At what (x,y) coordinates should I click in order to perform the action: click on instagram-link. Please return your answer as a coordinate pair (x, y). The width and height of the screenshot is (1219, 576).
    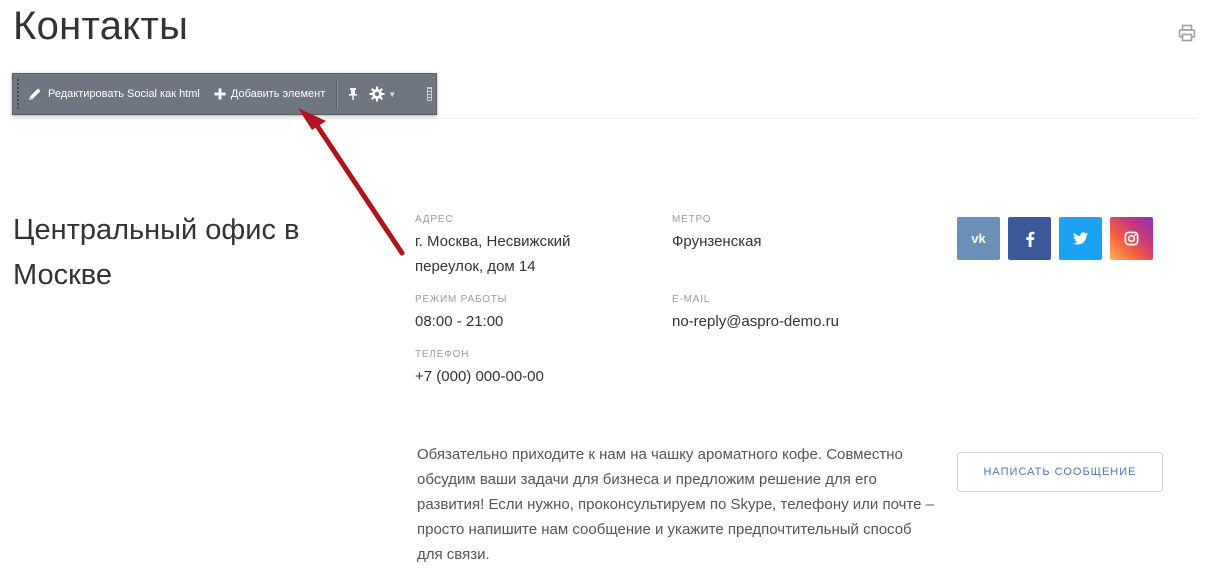
    Looking at the image, I should click on (1131, 238).